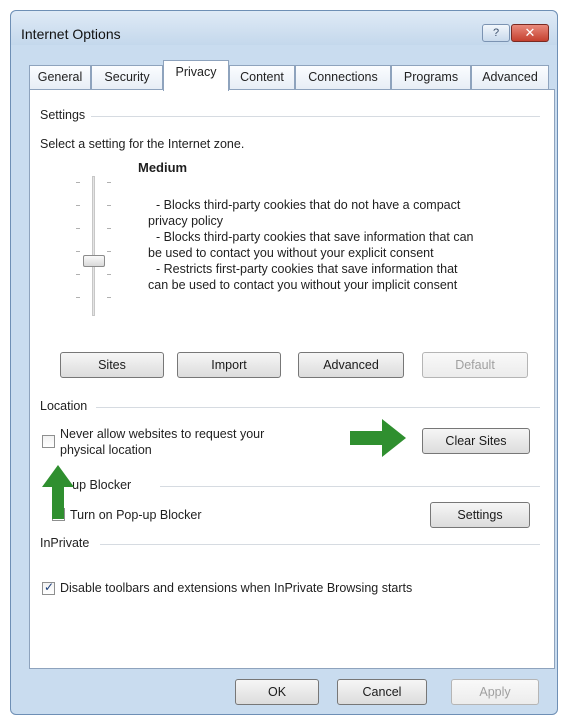 This screenshot has width=568, height=725. I want to click on settings-divider, so click(315, 116).